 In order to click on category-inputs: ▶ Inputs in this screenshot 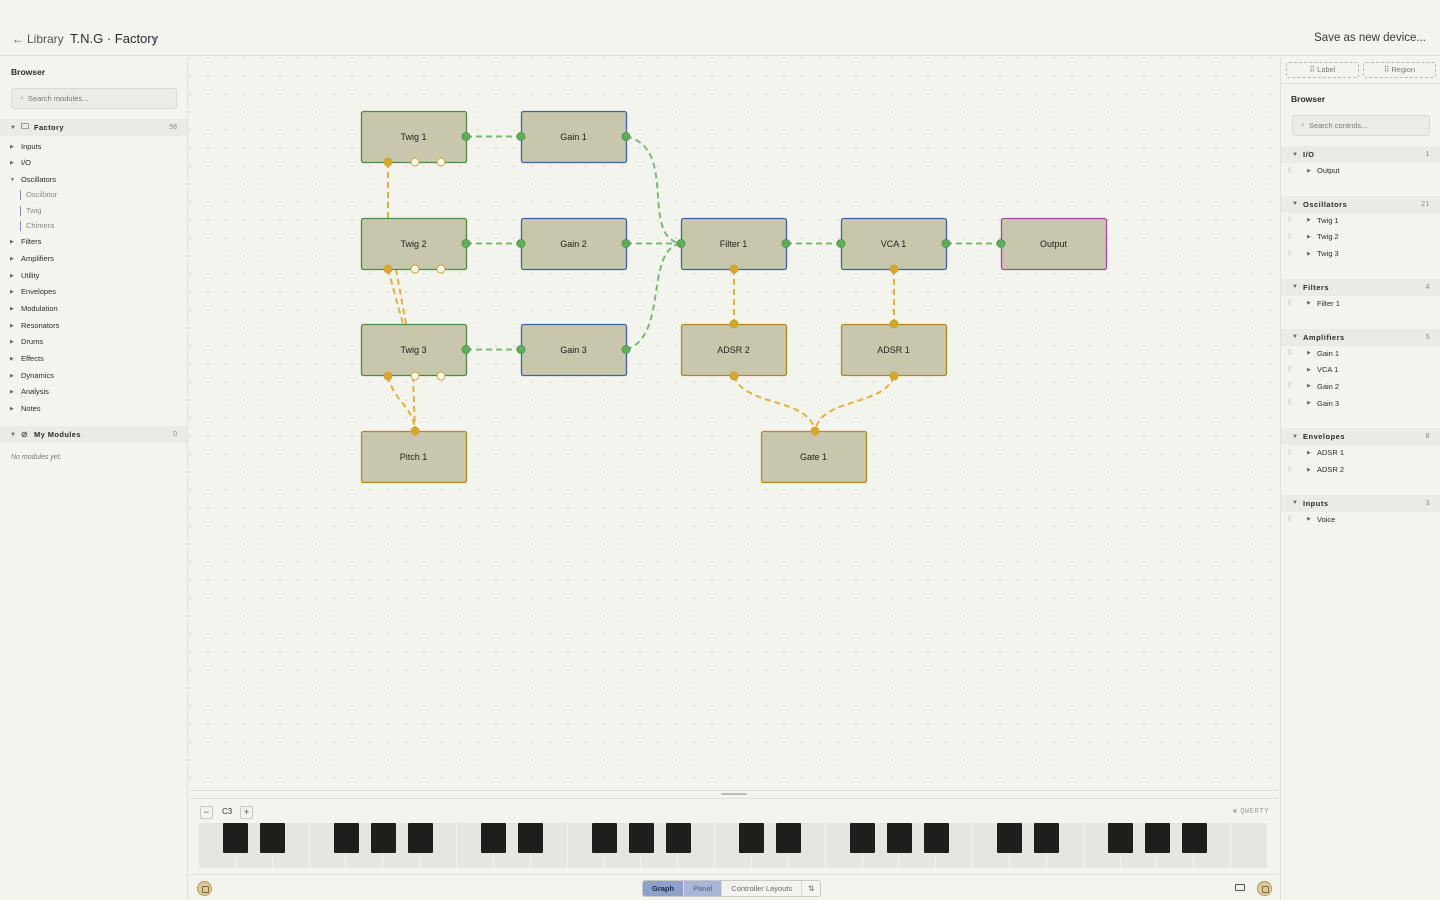, I will do `click(25, 146)`.